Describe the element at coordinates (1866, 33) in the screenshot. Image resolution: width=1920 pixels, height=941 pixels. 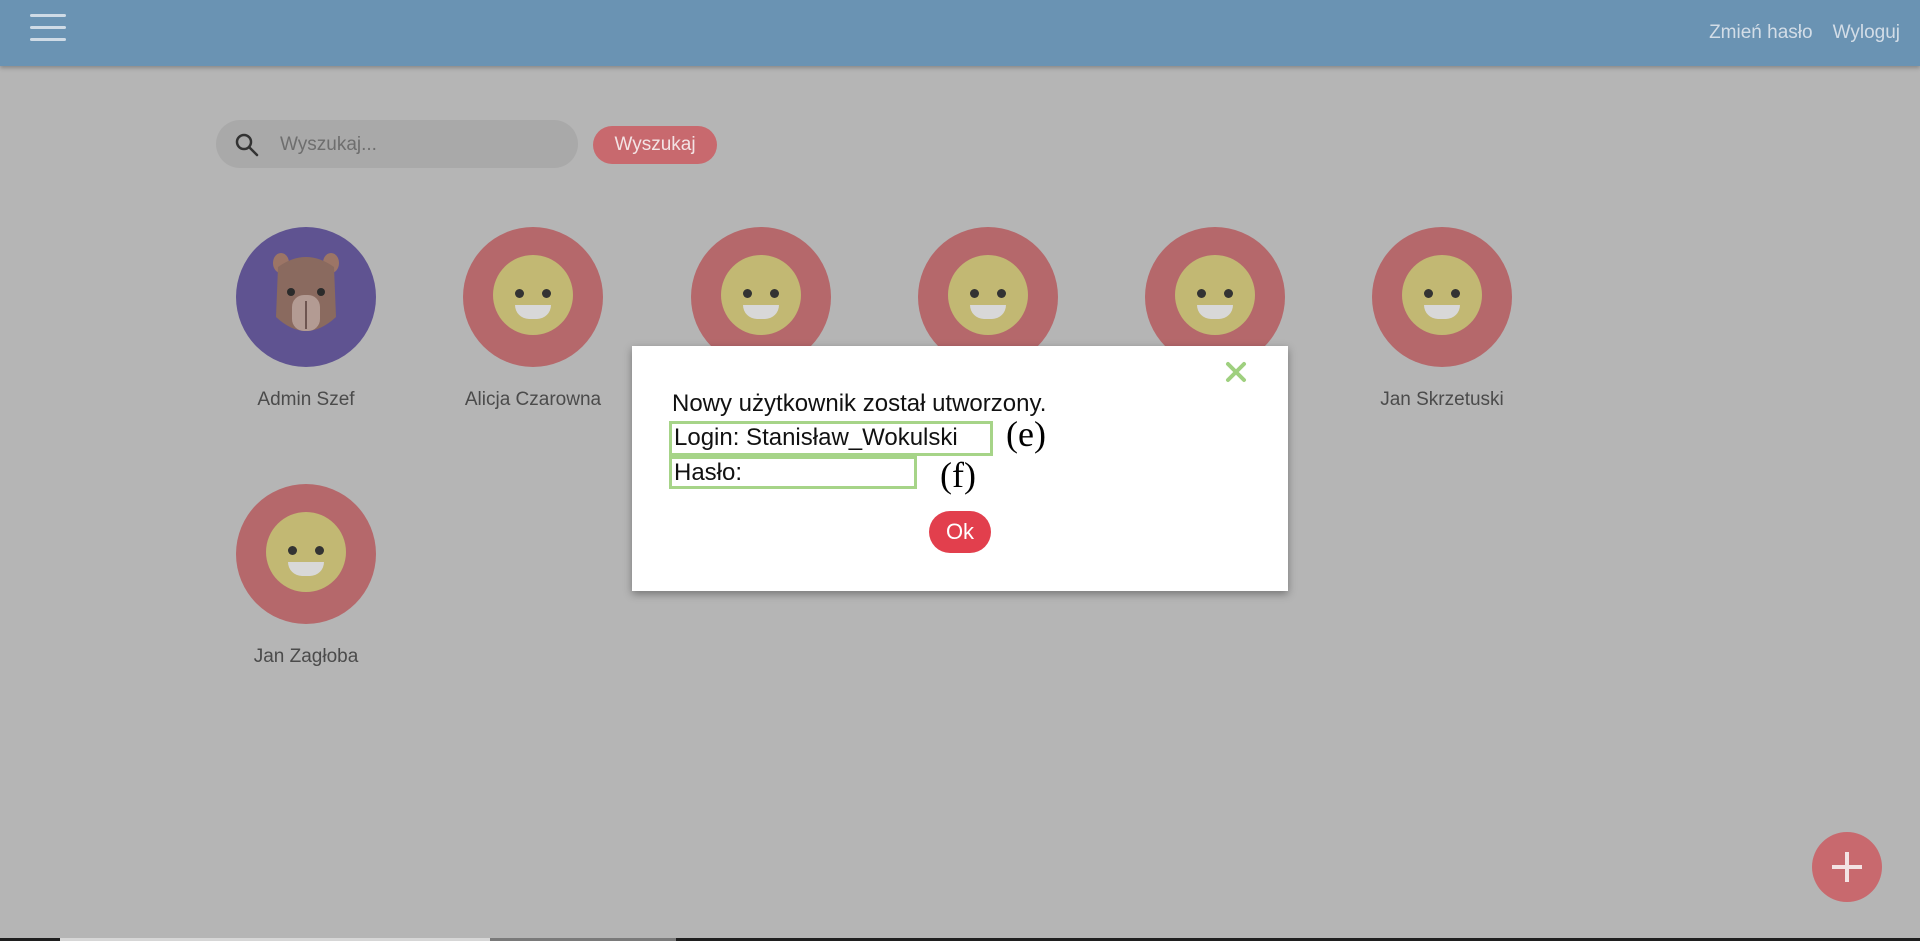
I see `logout-link: Wyloguj` at that location.